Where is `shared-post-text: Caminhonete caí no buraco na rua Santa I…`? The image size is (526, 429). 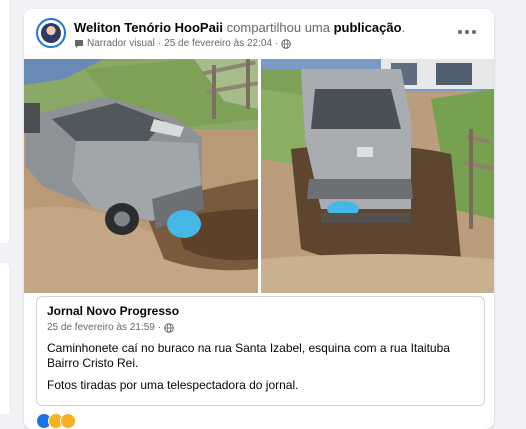 shared-post-text: Caminhonete caí no buraco na rua Santa I… is located at coordinates (259, 367).